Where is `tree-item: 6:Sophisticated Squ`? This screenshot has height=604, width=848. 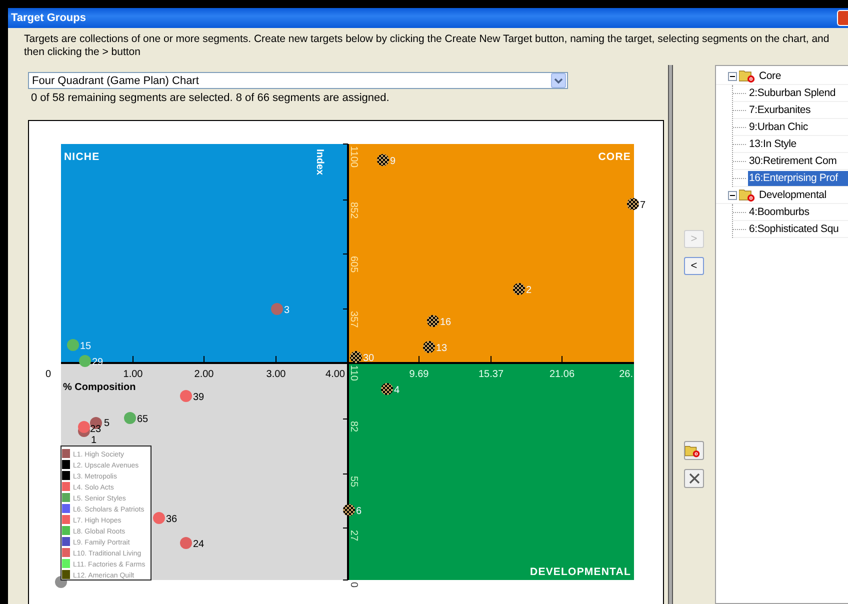 tree-item: 6:Sophisticated Squ is located at coordinates (794, 229).